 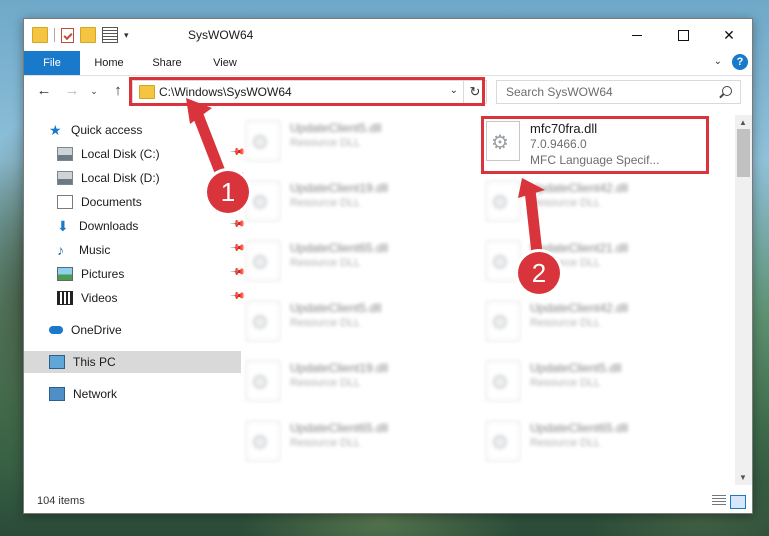 What do you see at coordinates (132, 362) in the screenshot?
I see `sidebar-item-this-pc: This PC` at bounding box center [132, 362].